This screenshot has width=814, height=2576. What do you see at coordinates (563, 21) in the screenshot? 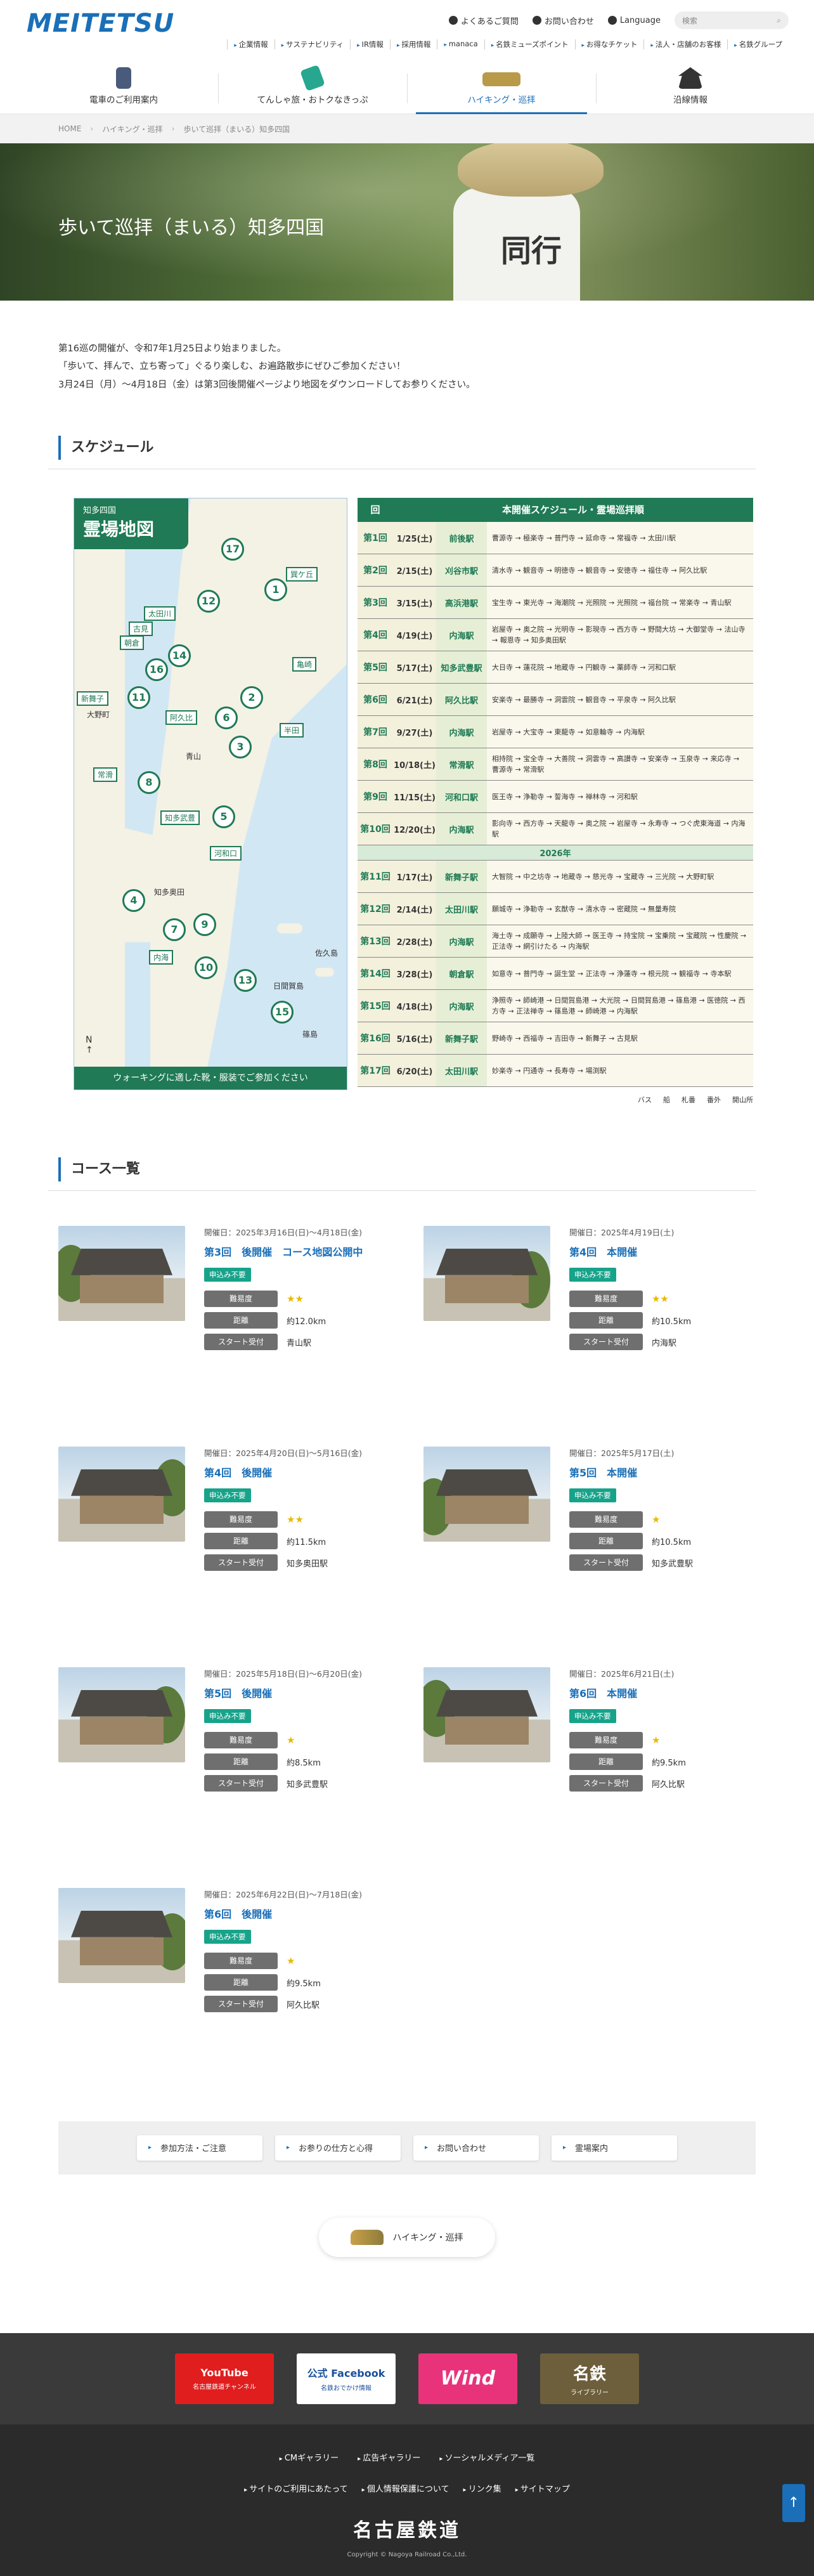
I see `contact-link: お問い合わせ` at bounding box center [563, 21].